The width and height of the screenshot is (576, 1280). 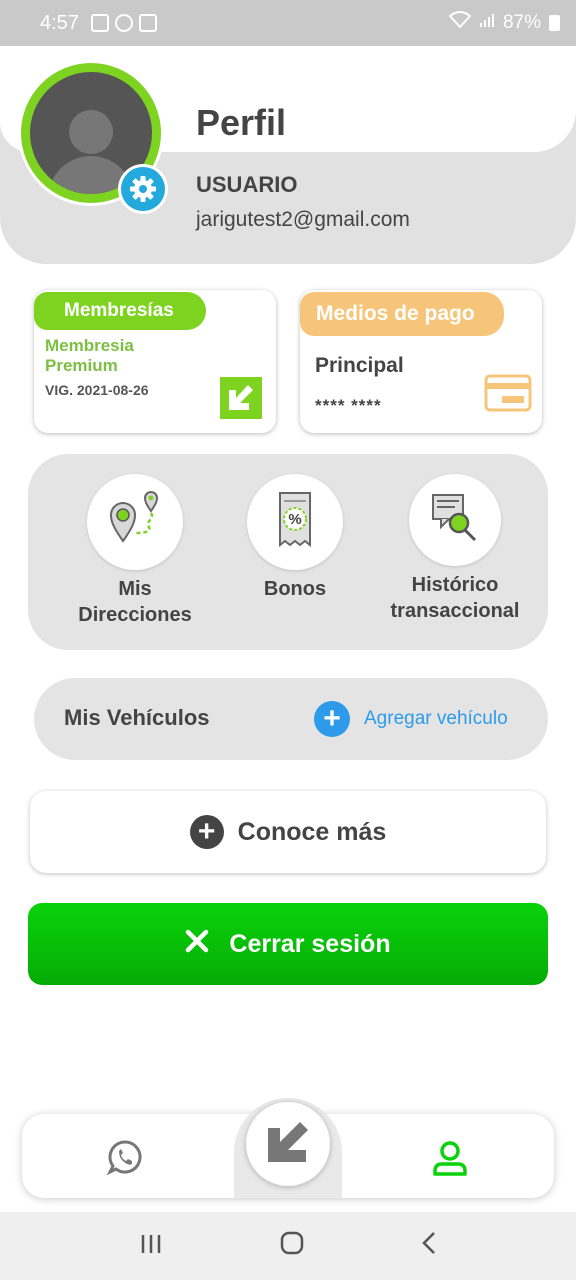 What do you see at coordinates (137, 717) in the screenshot?
I see `vehicles-title: Mis Vehículos` at bounding box center [137, 717].